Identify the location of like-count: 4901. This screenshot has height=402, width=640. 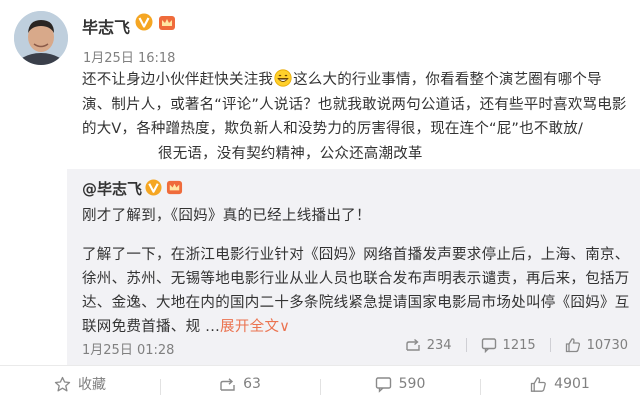
(572, 384).